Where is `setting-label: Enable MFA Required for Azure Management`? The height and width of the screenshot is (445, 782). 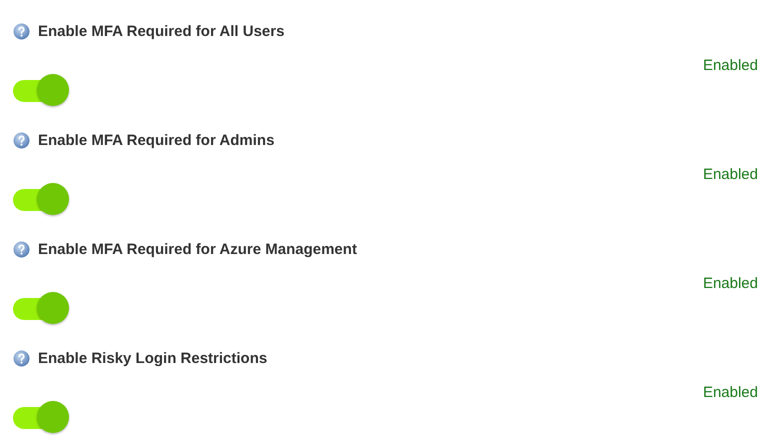
setting-label: Enable MFA Required for Azure Management is located at coordinates (197, 249).